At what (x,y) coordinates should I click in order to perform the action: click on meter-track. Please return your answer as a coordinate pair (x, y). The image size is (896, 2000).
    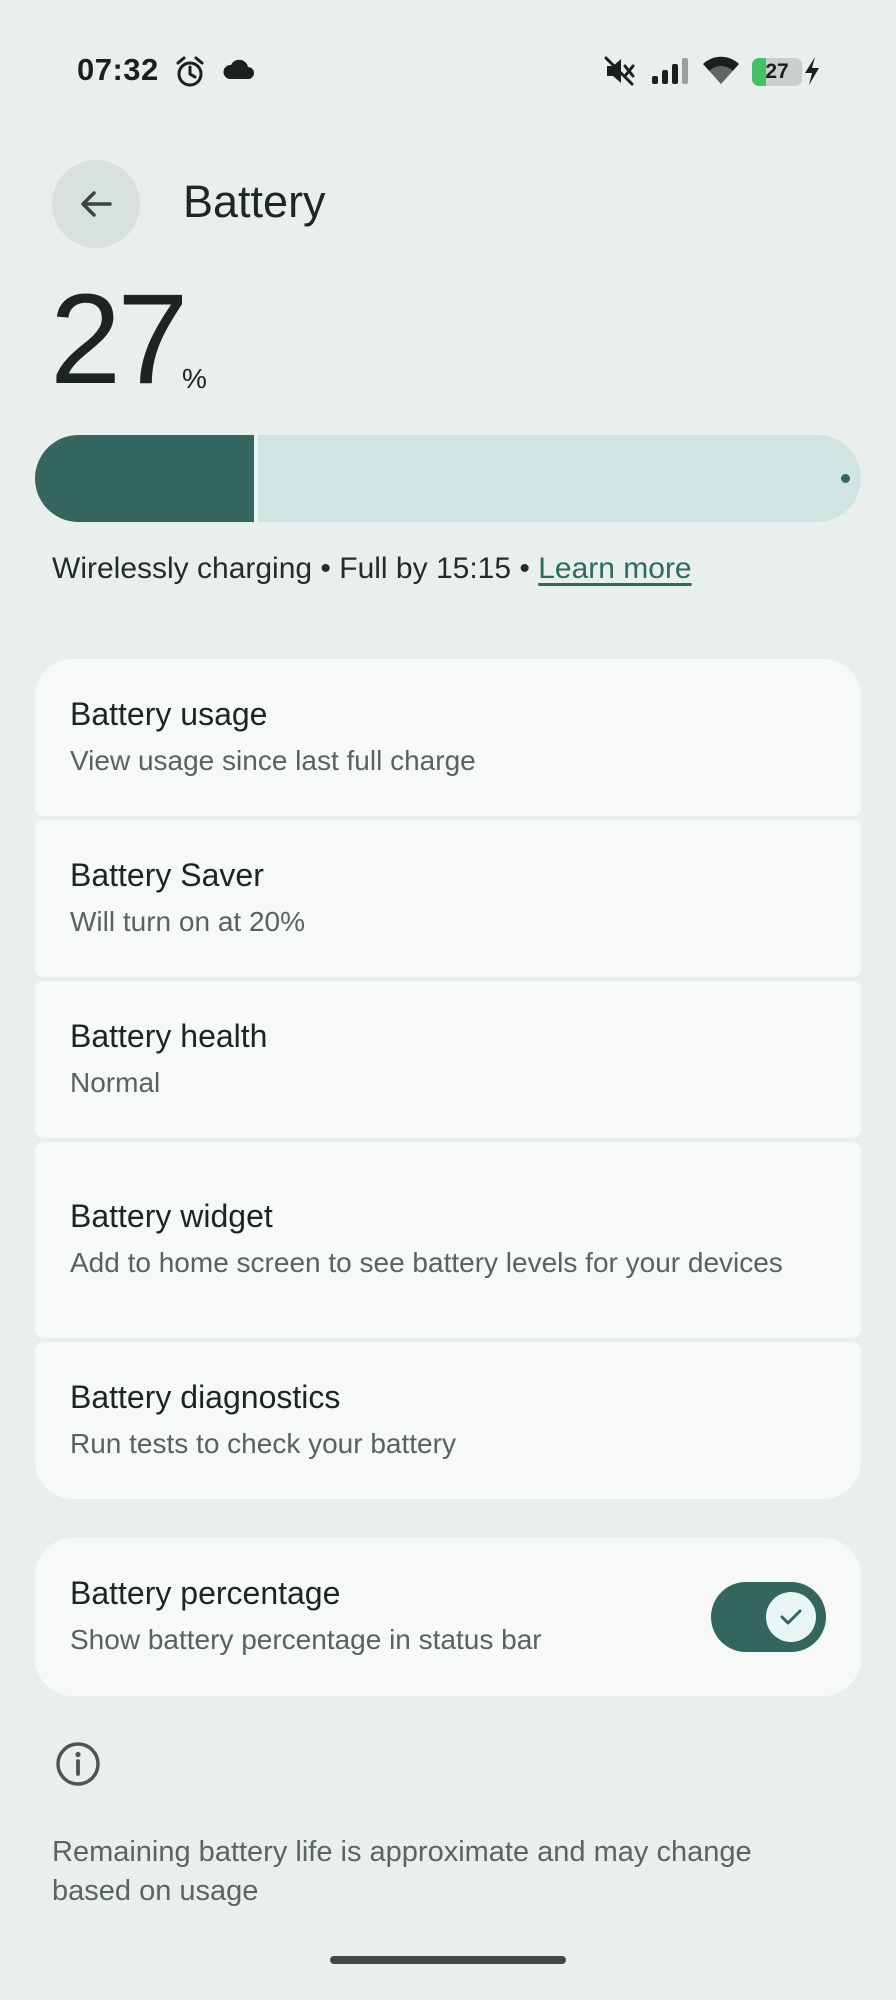
    Looking at the image, I should click on (448, 478).